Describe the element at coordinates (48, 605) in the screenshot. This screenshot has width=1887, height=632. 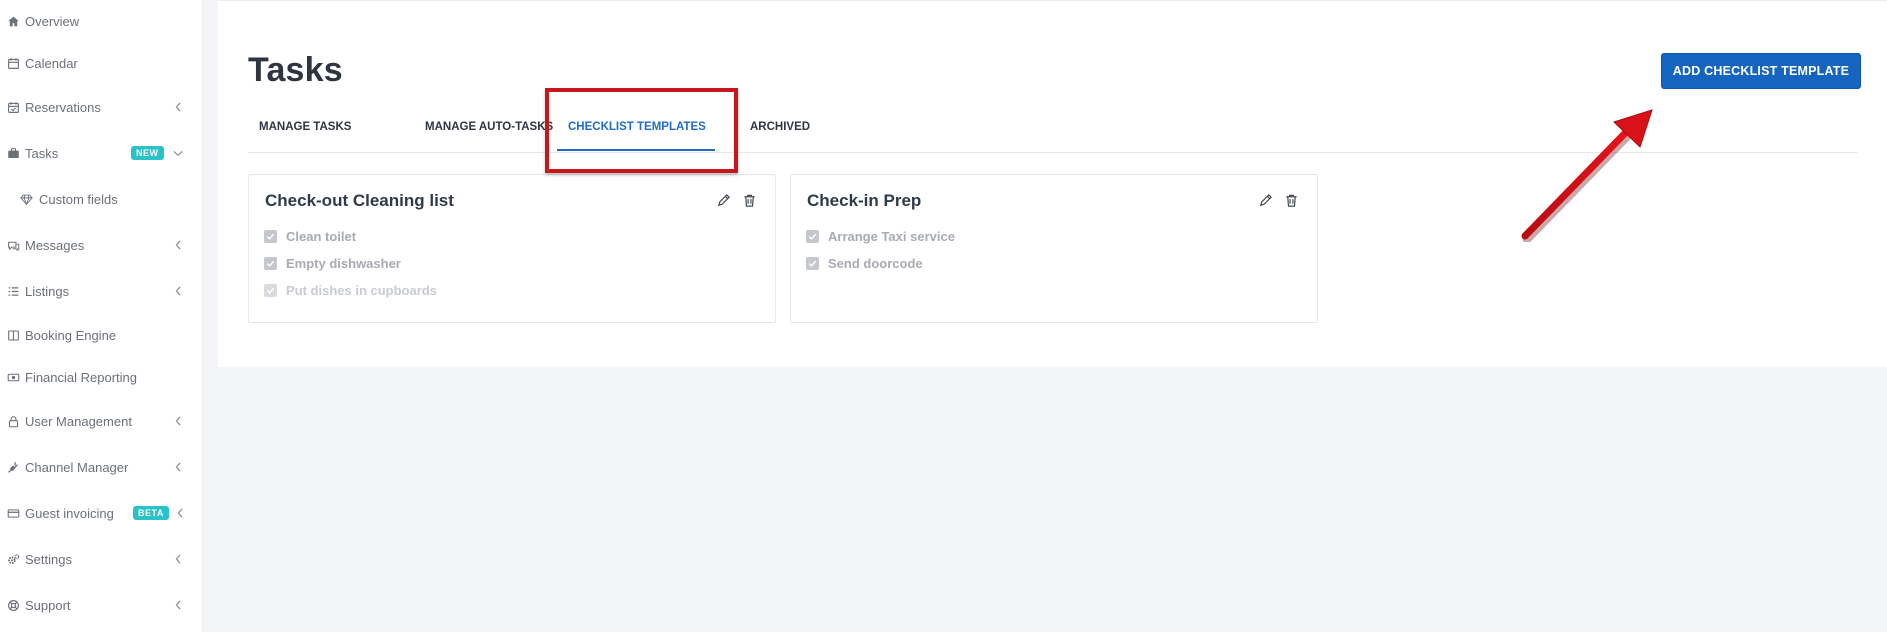
I see `sidebar-item-label: Support` at that location.